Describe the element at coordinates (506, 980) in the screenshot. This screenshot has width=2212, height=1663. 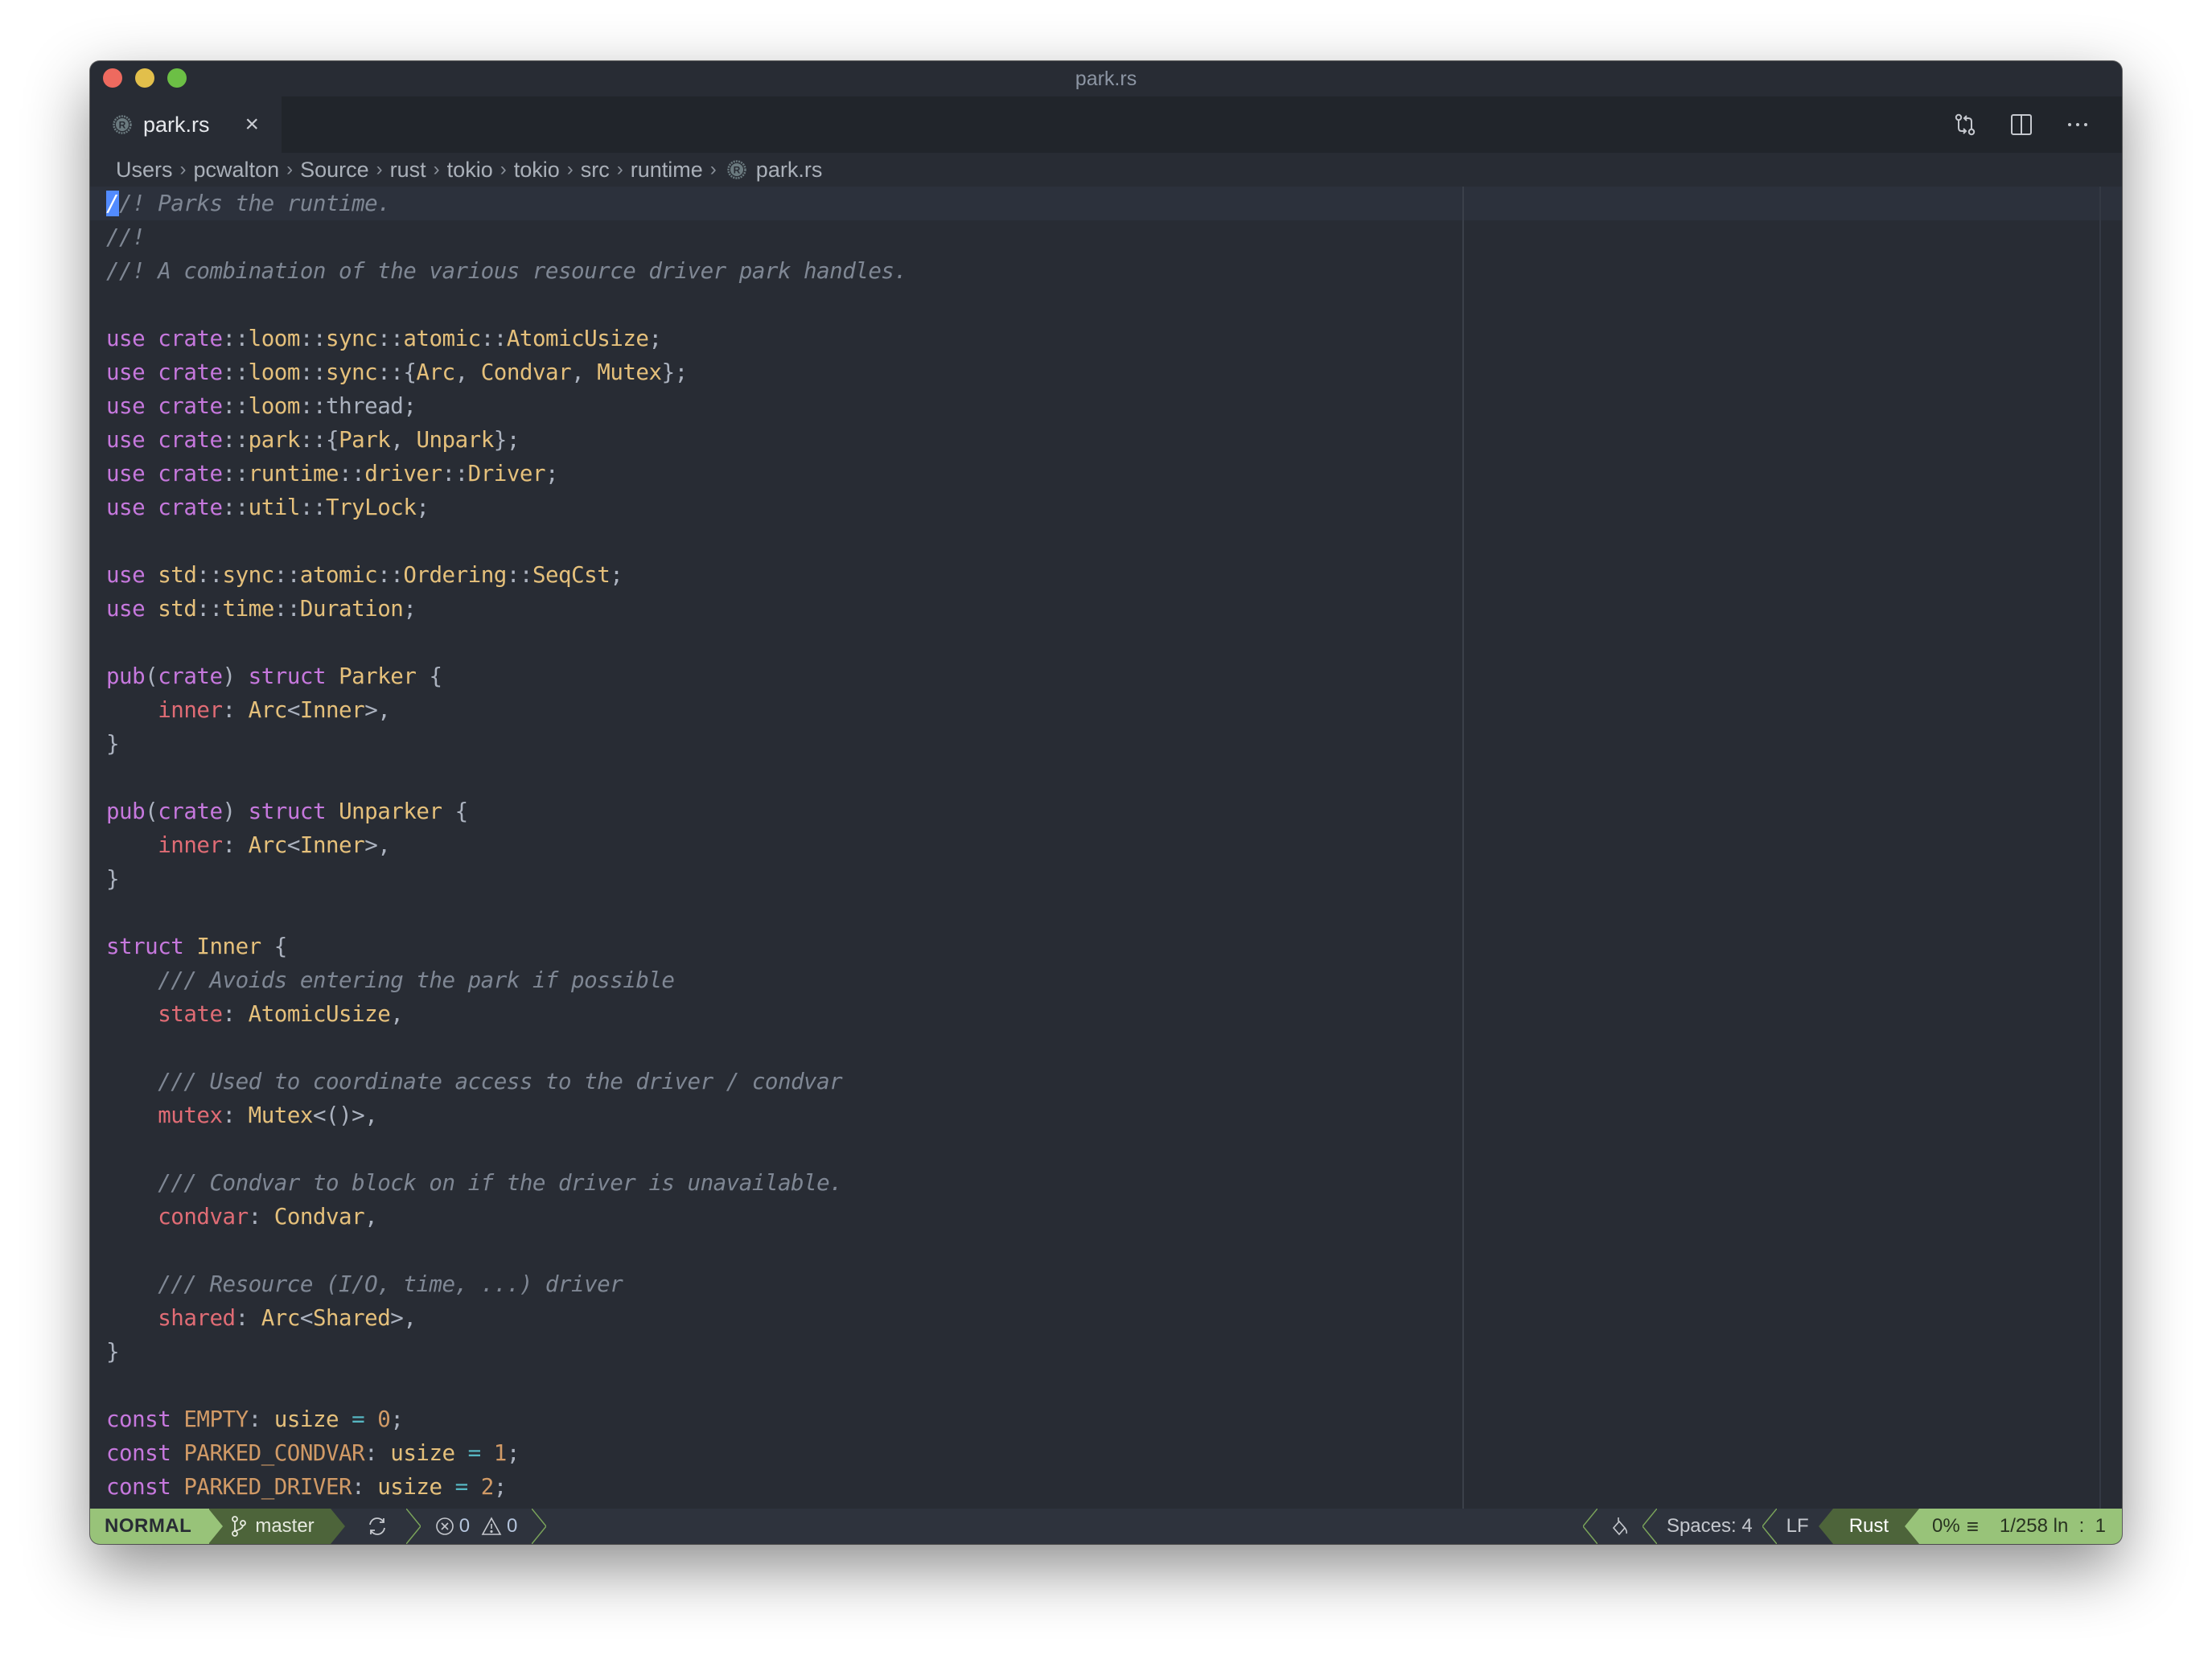
I see `code-line: /// Avoids entering the park if possible` at that location.